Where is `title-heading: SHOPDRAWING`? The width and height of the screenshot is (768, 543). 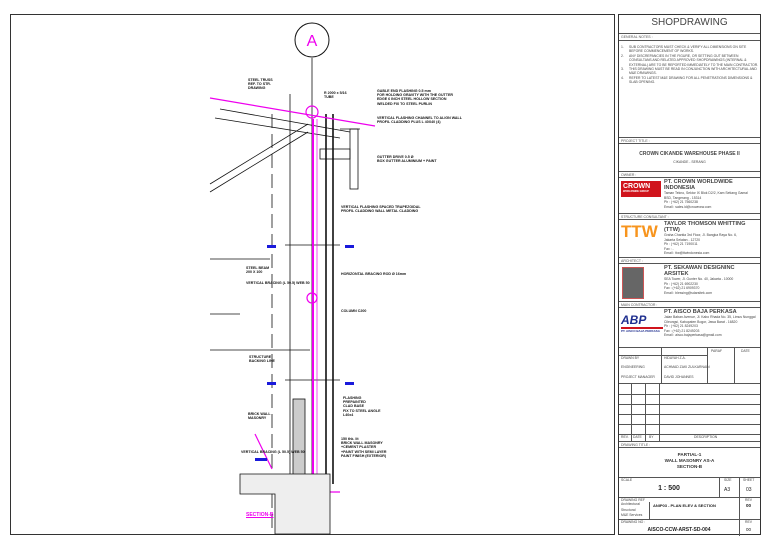
title-heading: SHOPDRAWING is located at coordinates (689, 22).